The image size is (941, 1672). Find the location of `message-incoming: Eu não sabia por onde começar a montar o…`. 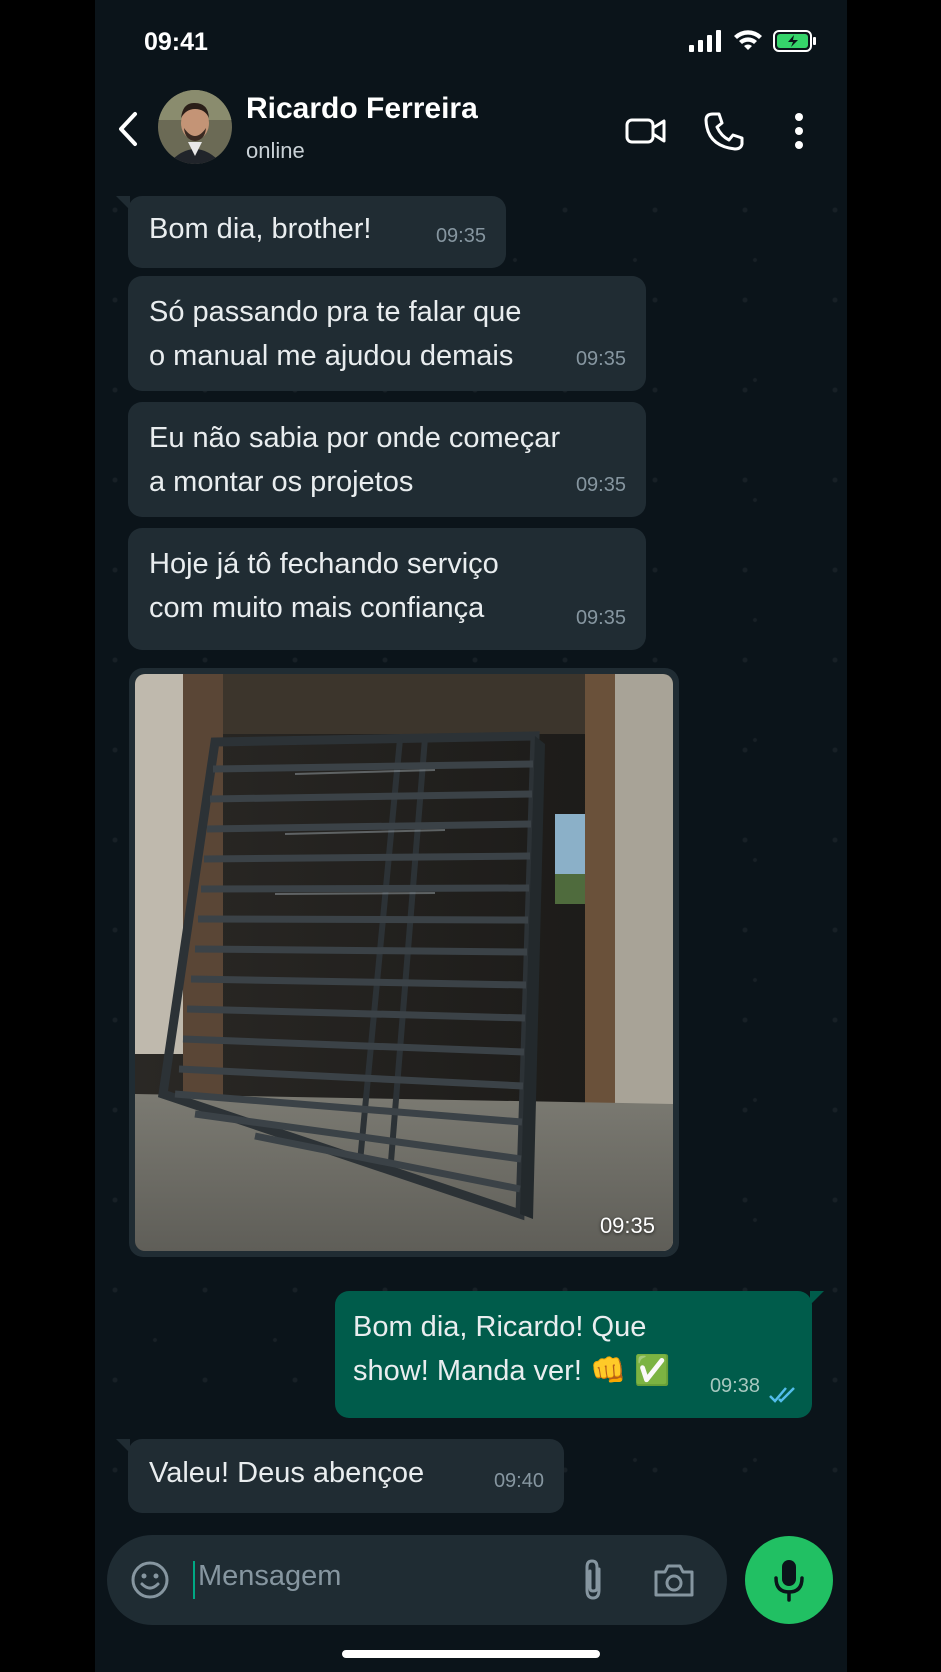

message-incoming: Eu não sabia por onde começar a montar o… is located at coordinates (387, 459).